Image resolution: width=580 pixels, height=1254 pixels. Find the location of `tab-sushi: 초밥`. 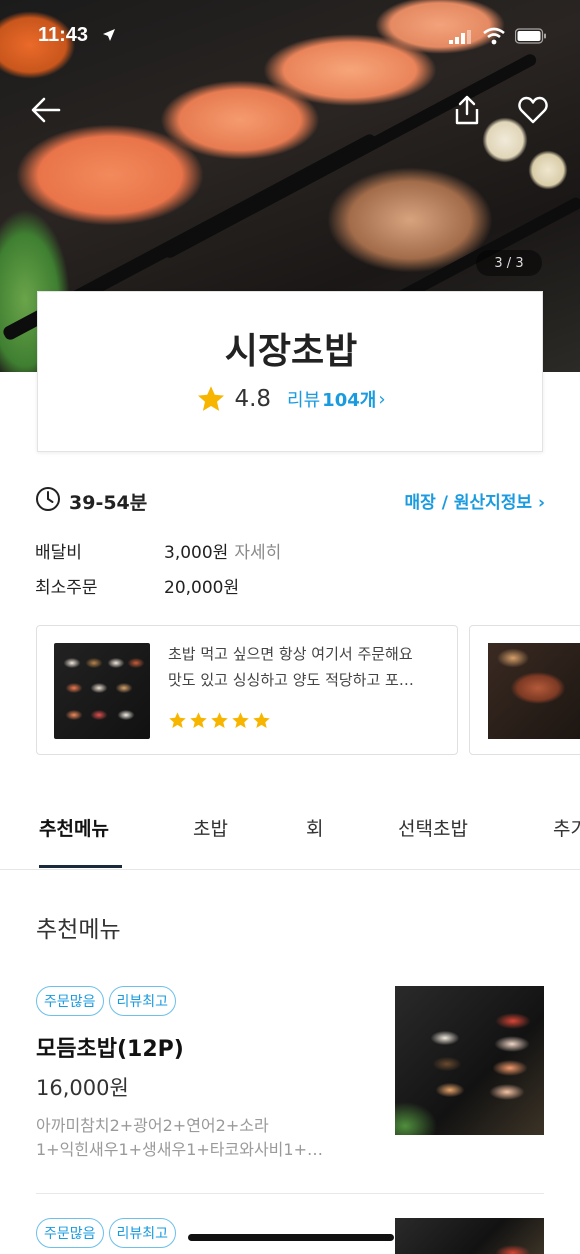

tab-sushi: 초밥 is located at coordinates (210, 827).